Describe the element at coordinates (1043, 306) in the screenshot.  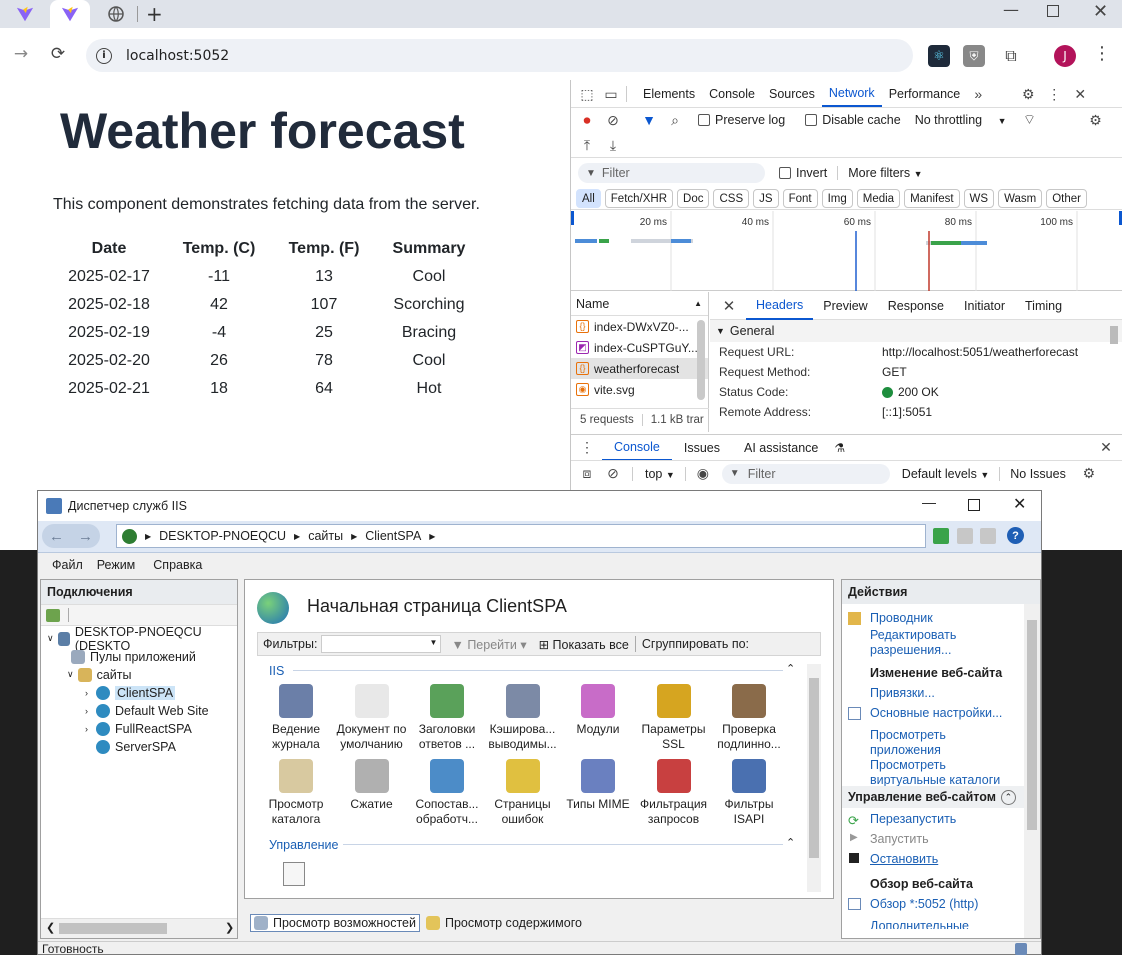
I see `detail-tab-timing: Timing` at that location.